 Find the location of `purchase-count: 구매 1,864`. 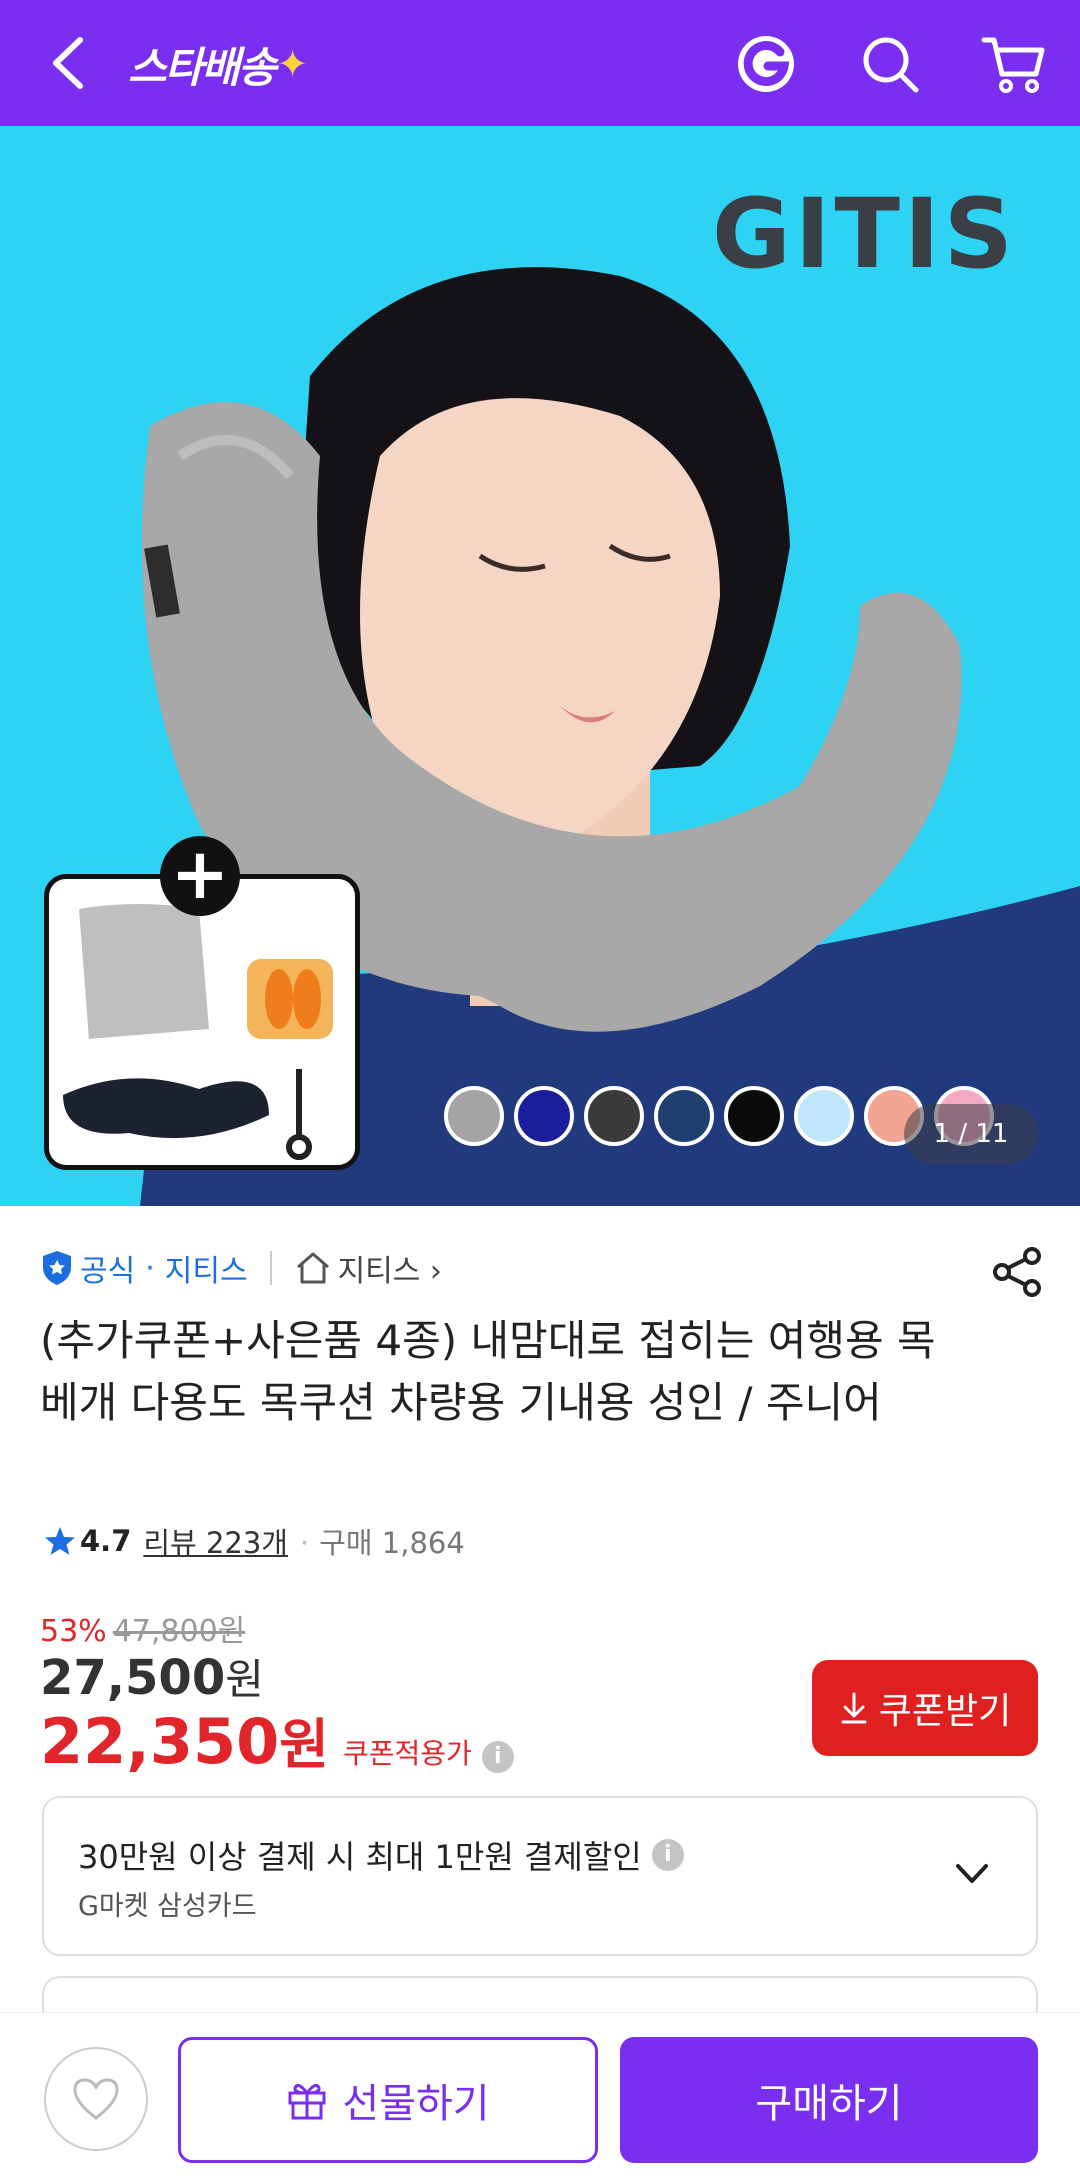

purchase-count: 구매 1,864 is located at coordinates (382, 1541).